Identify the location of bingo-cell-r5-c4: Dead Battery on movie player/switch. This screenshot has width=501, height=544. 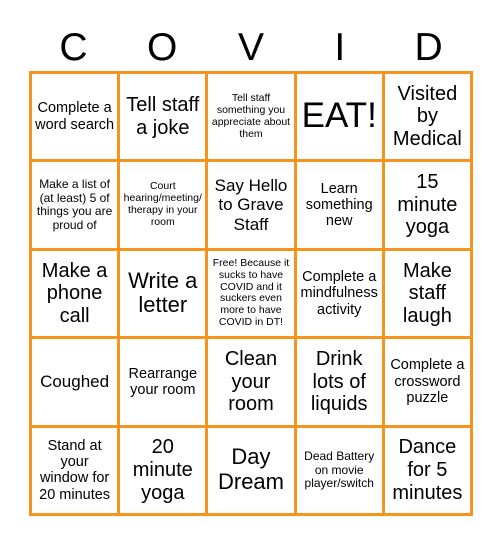
(339, 470).